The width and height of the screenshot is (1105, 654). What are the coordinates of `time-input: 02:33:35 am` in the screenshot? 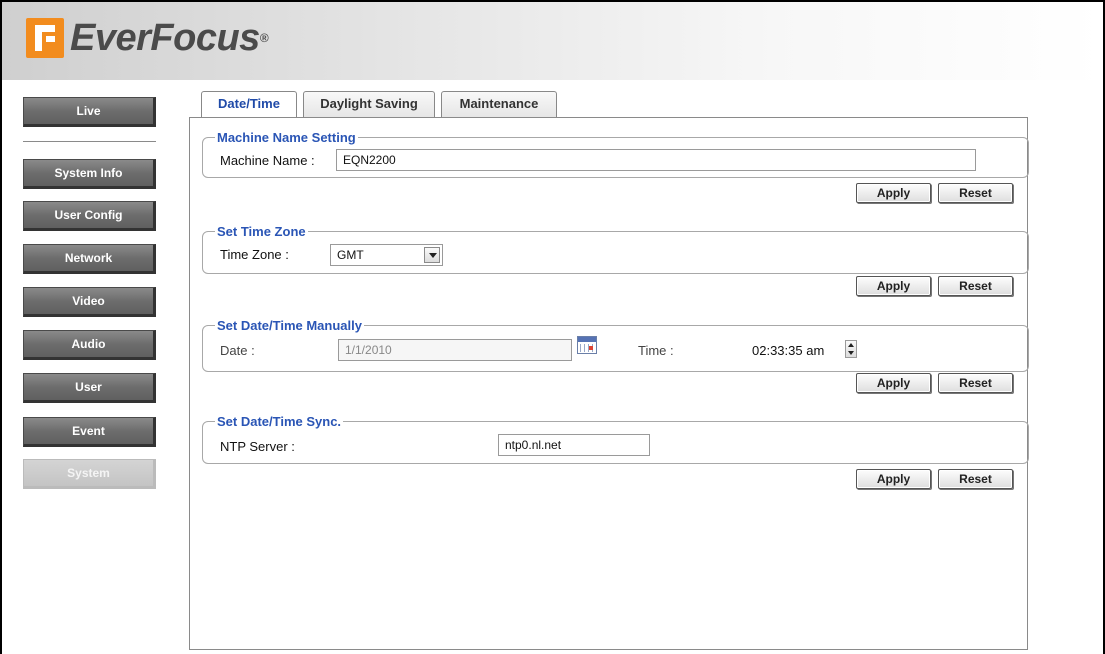 It's located at (802, 351).